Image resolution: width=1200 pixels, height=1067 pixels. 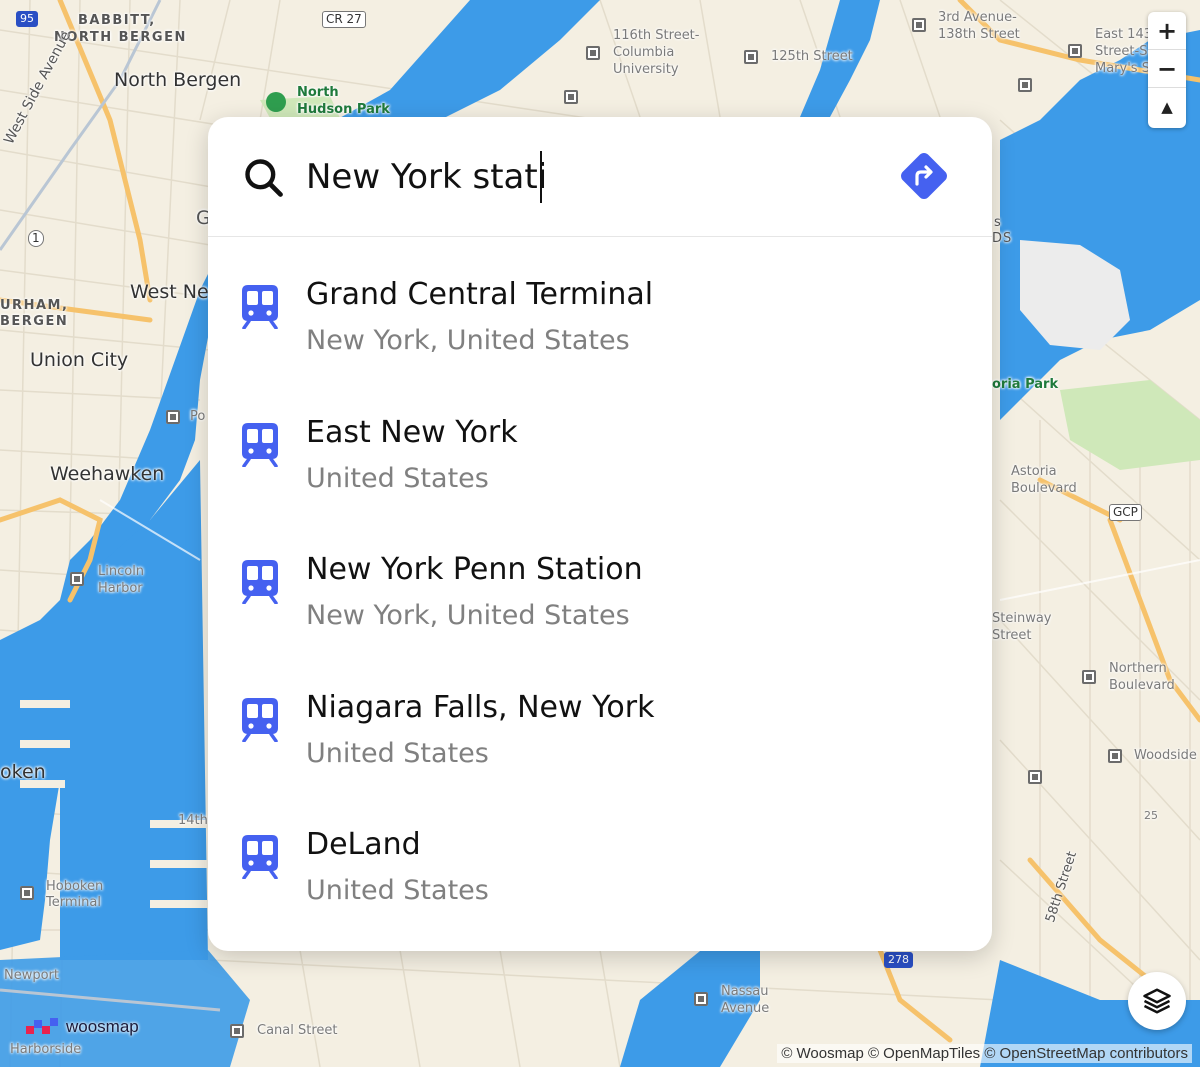 What do you see at coordinates (73, 902) in the screenshot?
I see `map-label-hoboken-terminal-2: Terminal` at bounding box center [73, 902].